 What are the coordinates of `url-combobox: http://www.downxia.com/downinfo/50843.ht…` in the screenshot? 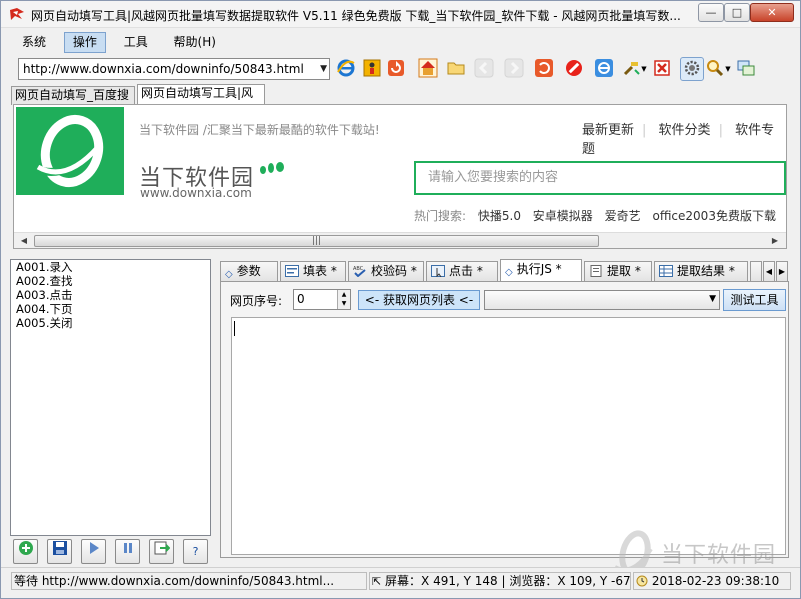 It's located at (174, 69).